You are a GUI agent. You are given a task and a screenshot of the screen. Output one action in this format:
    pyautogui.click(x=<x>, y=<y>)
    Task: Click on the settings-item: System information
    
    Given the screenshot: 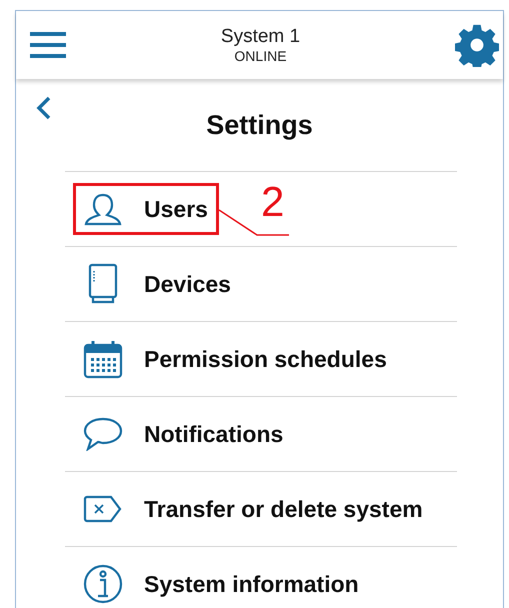 What is the action you would take?
    pyautogui.click(x=261, y=577)
    